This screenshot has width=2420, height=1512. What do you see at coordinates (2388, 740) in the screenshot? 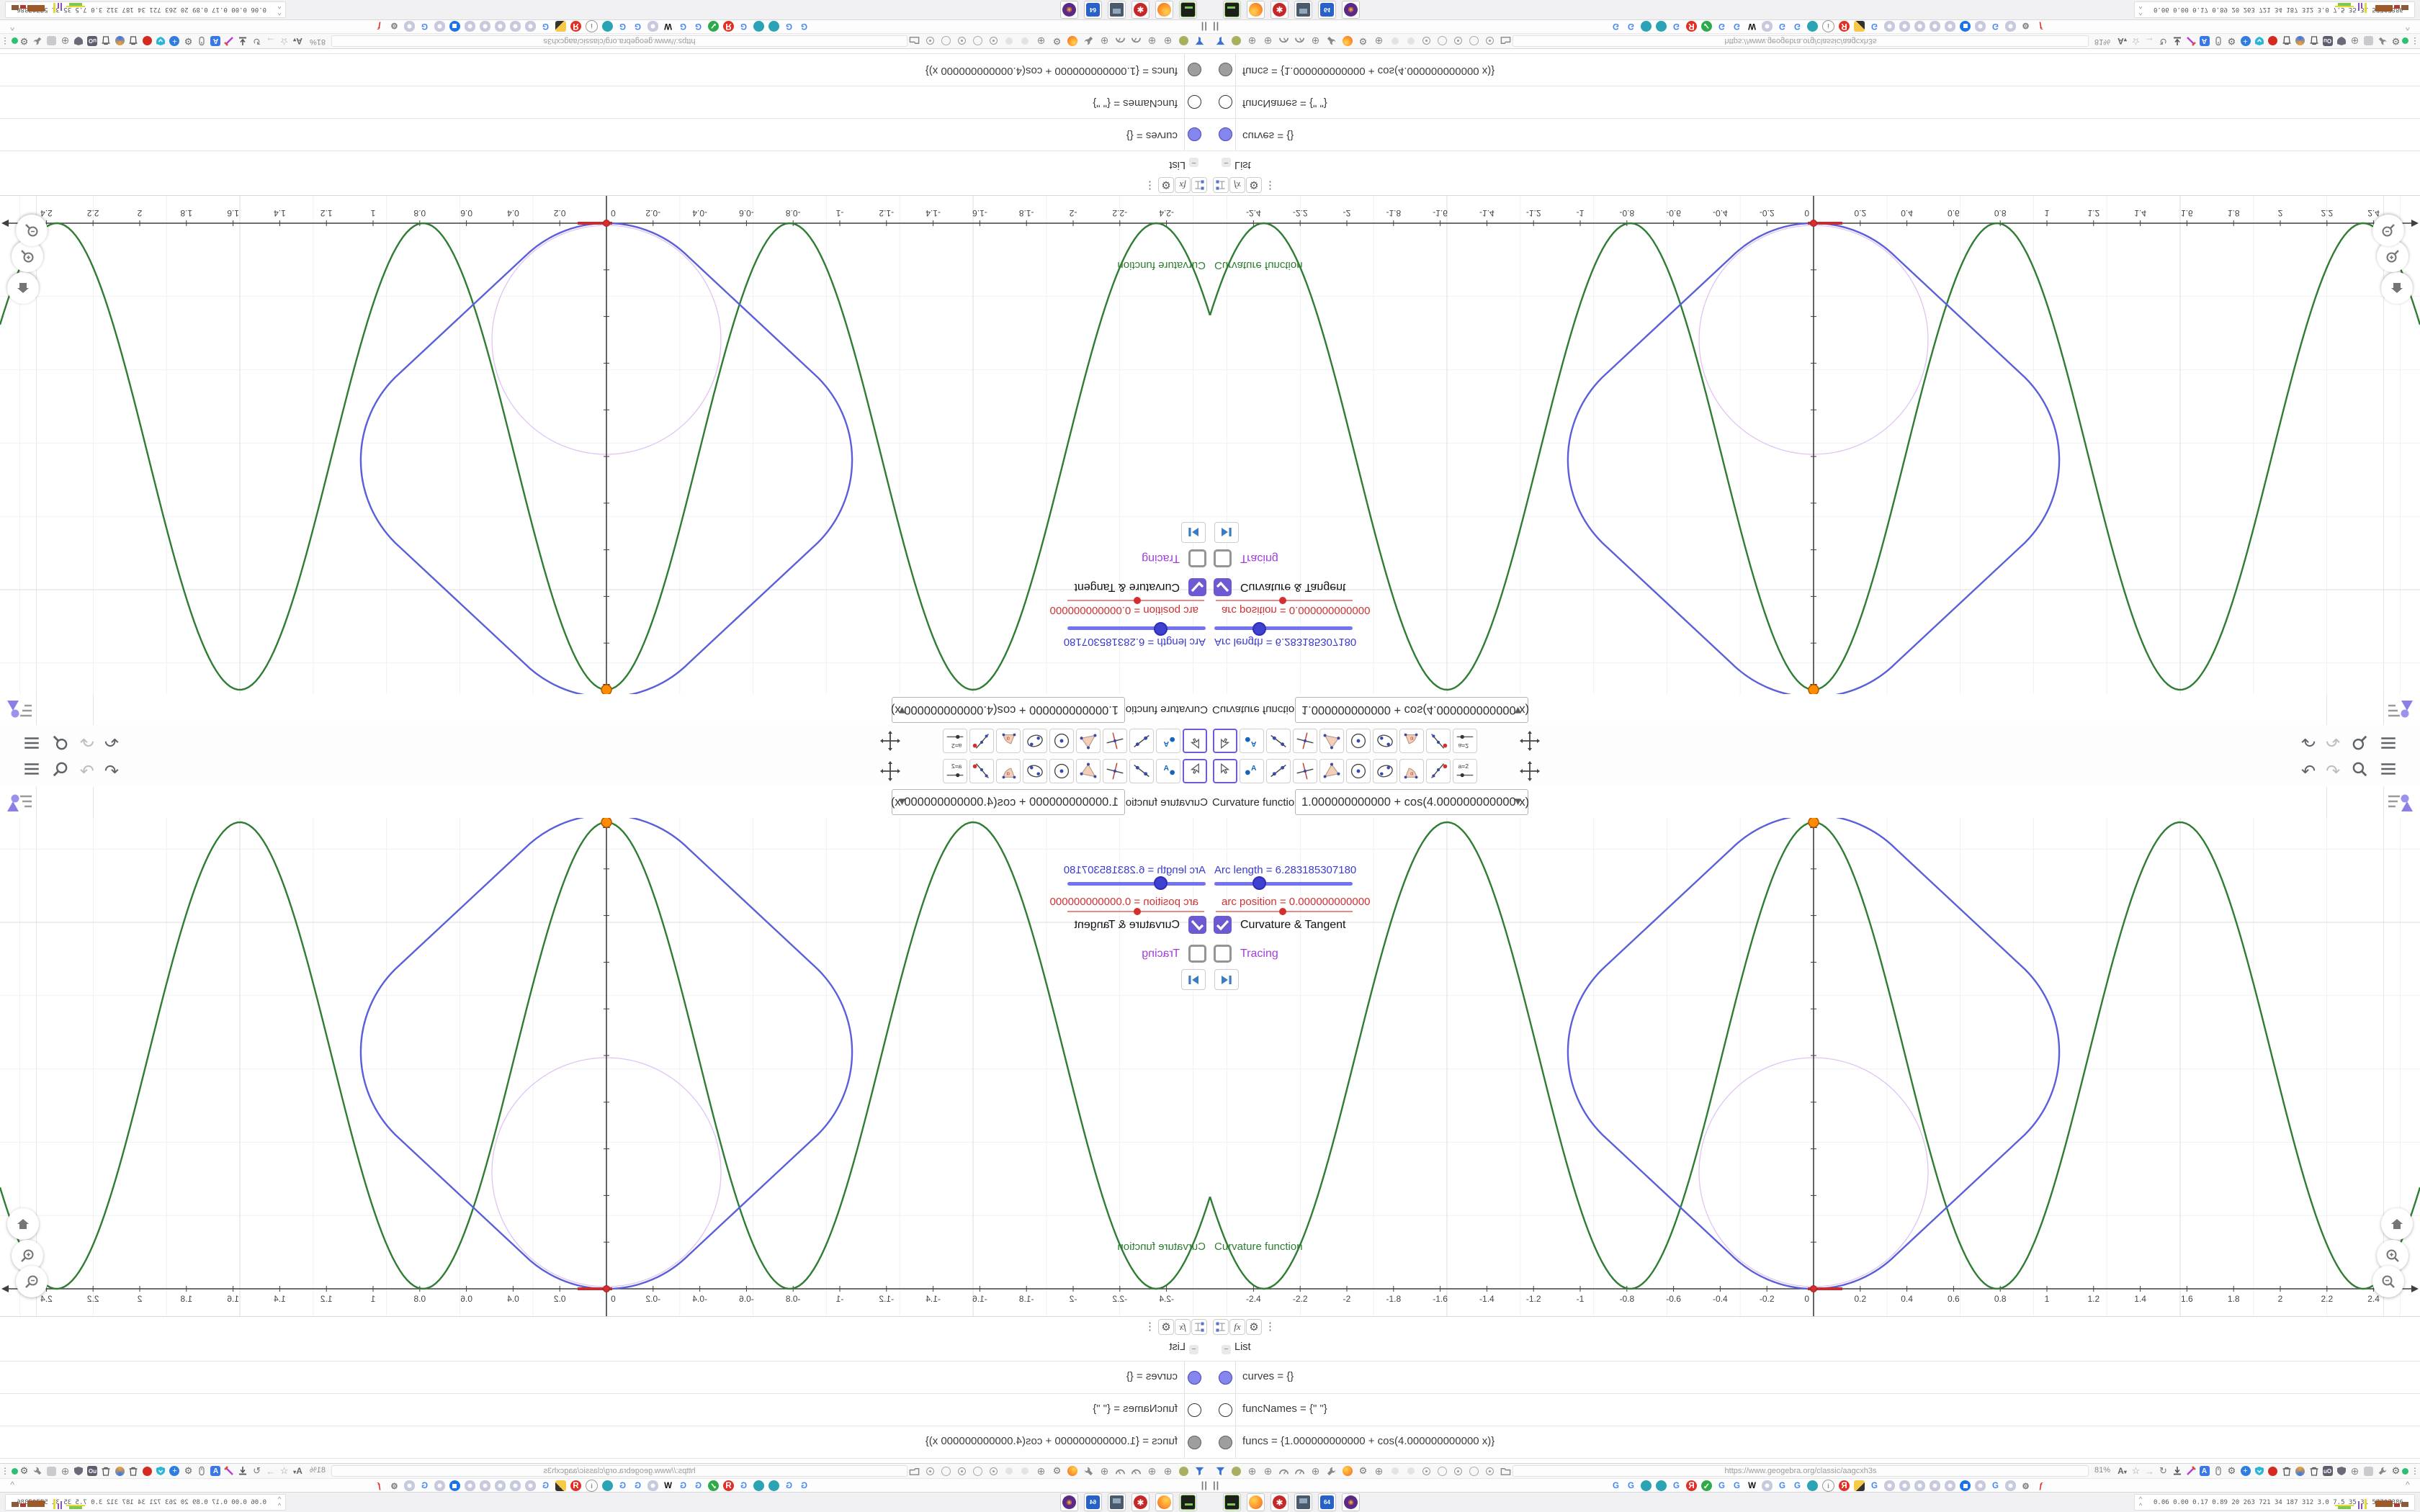
I see `menu-icon` at bounding box center [2388, 740].